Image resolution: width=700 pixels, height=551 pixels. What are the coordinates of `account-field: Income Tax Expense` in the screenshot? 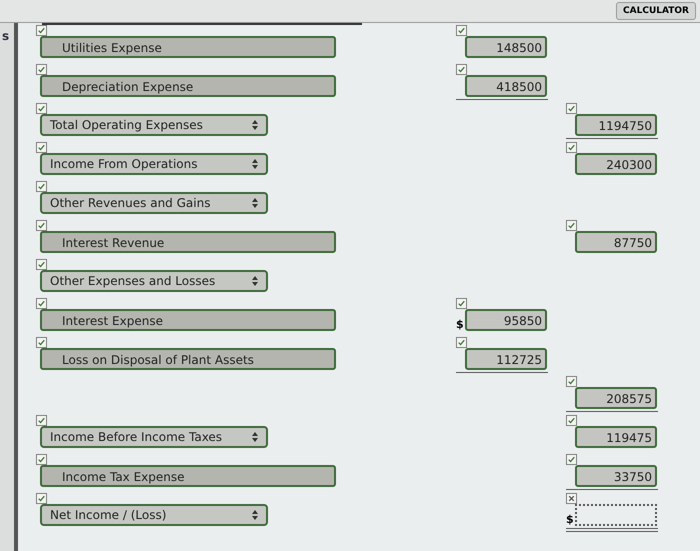 It's located at (188, 476).